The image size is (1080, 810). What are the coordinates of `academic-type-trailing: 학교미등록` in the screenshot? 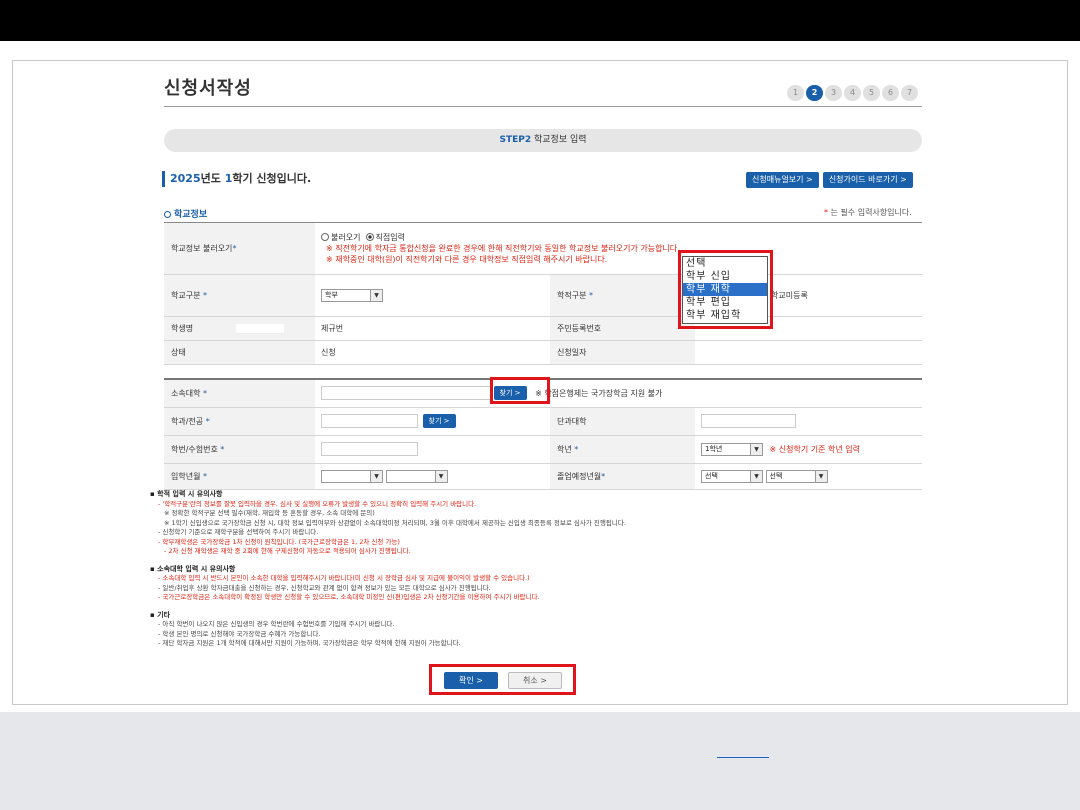 It's located at (789, 295).